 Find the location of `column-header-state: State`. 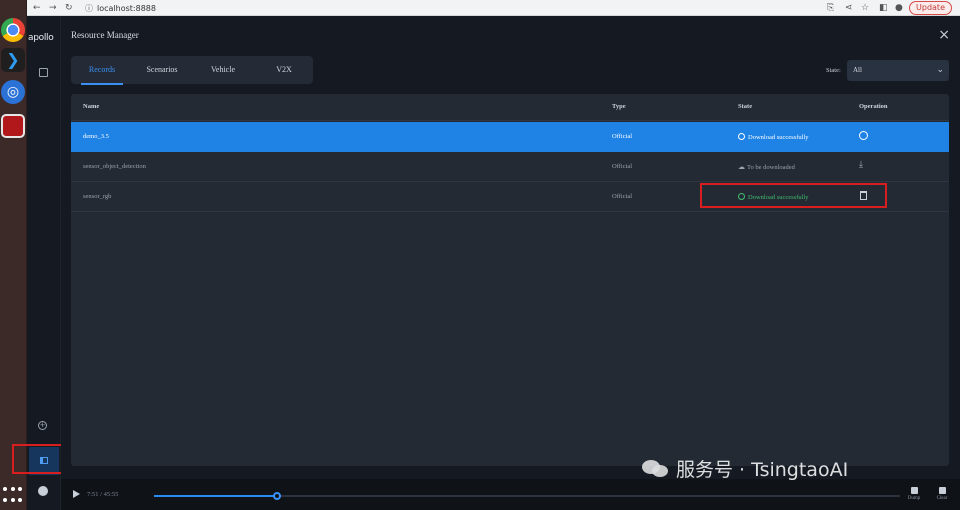

column-header-state: State is located at coordinates (745, 106).